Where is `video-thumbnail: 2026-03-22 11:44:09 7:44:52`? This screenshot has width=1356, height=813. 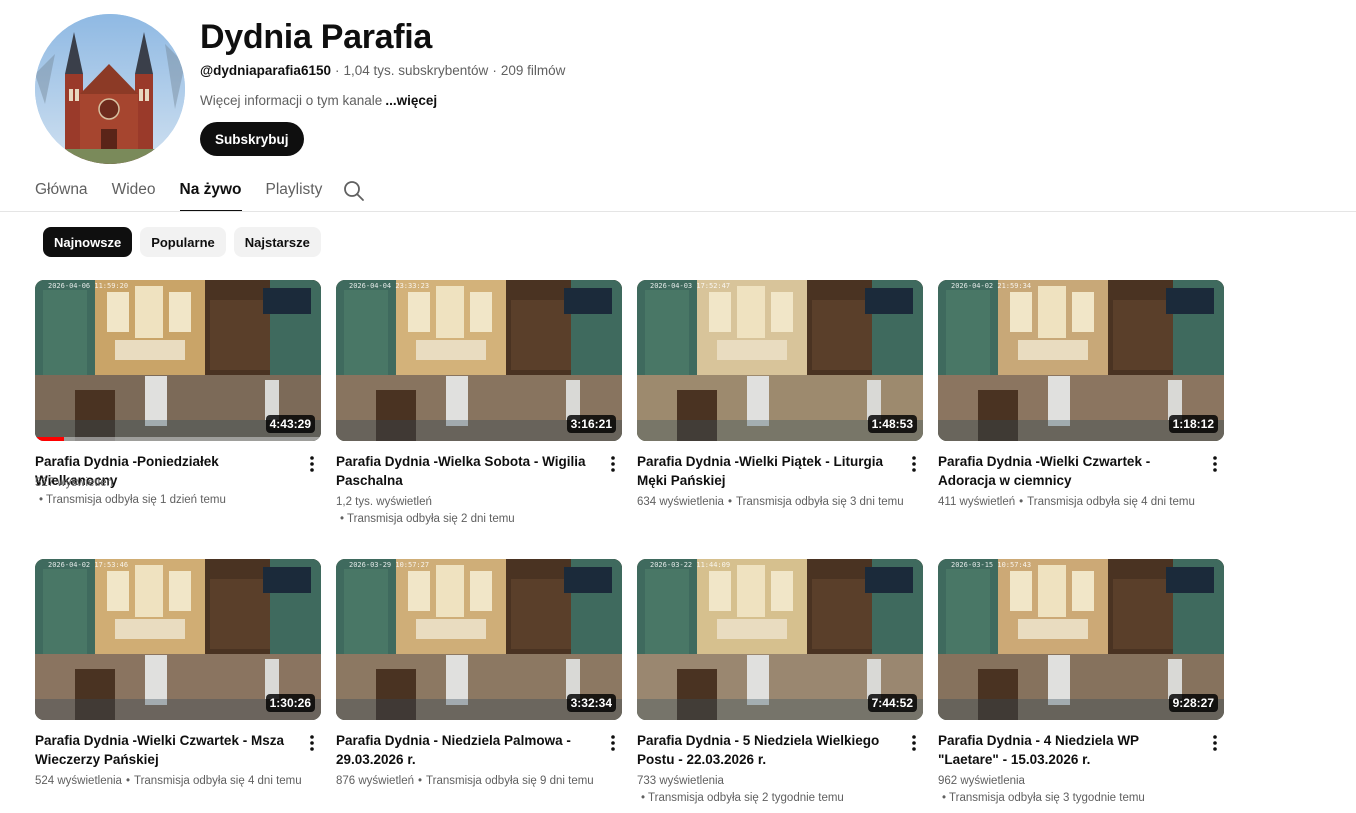
video-thumbnail: 2026-03-22 11:44:09 7:44:52 is located at coordinates (780, 639).